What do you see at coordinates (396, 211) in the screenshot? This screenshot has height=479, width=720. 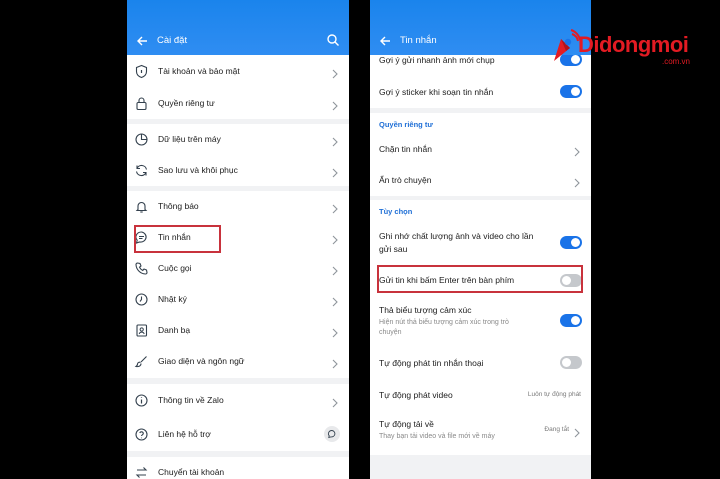 I see `section-title-options: Tùy chọn` at bounding box center [396, 211].